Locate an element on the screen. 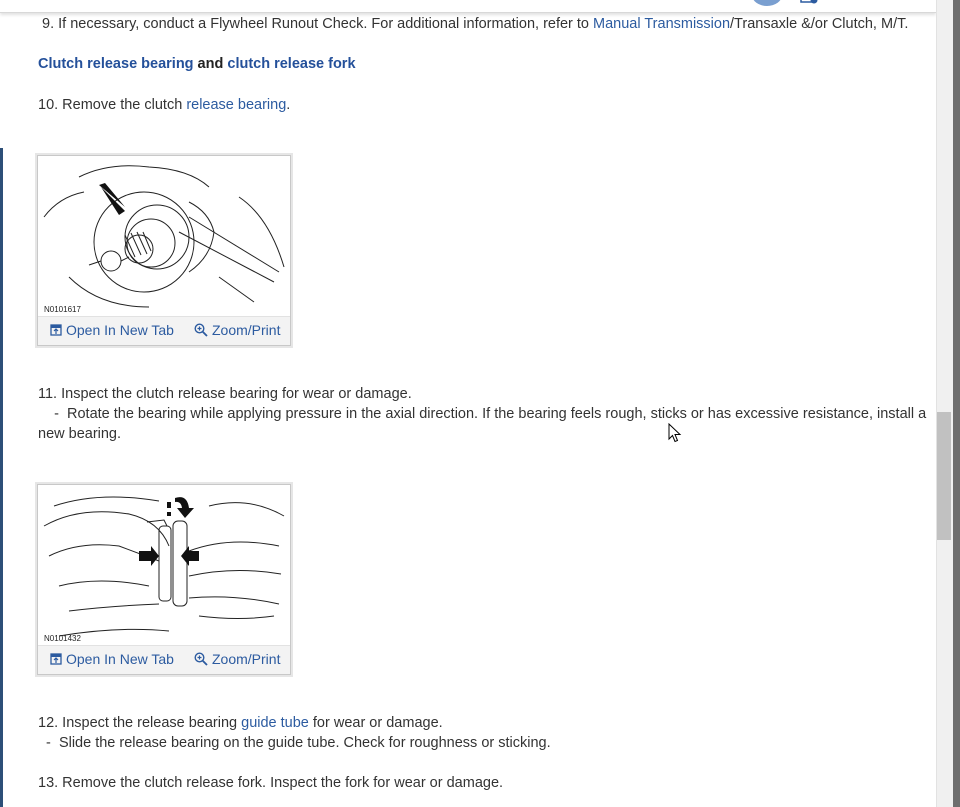 The width and height of the screenshot is (960, 807). step-12-text: 12. Inspect the release bearing is located at coordinates (140, 723).